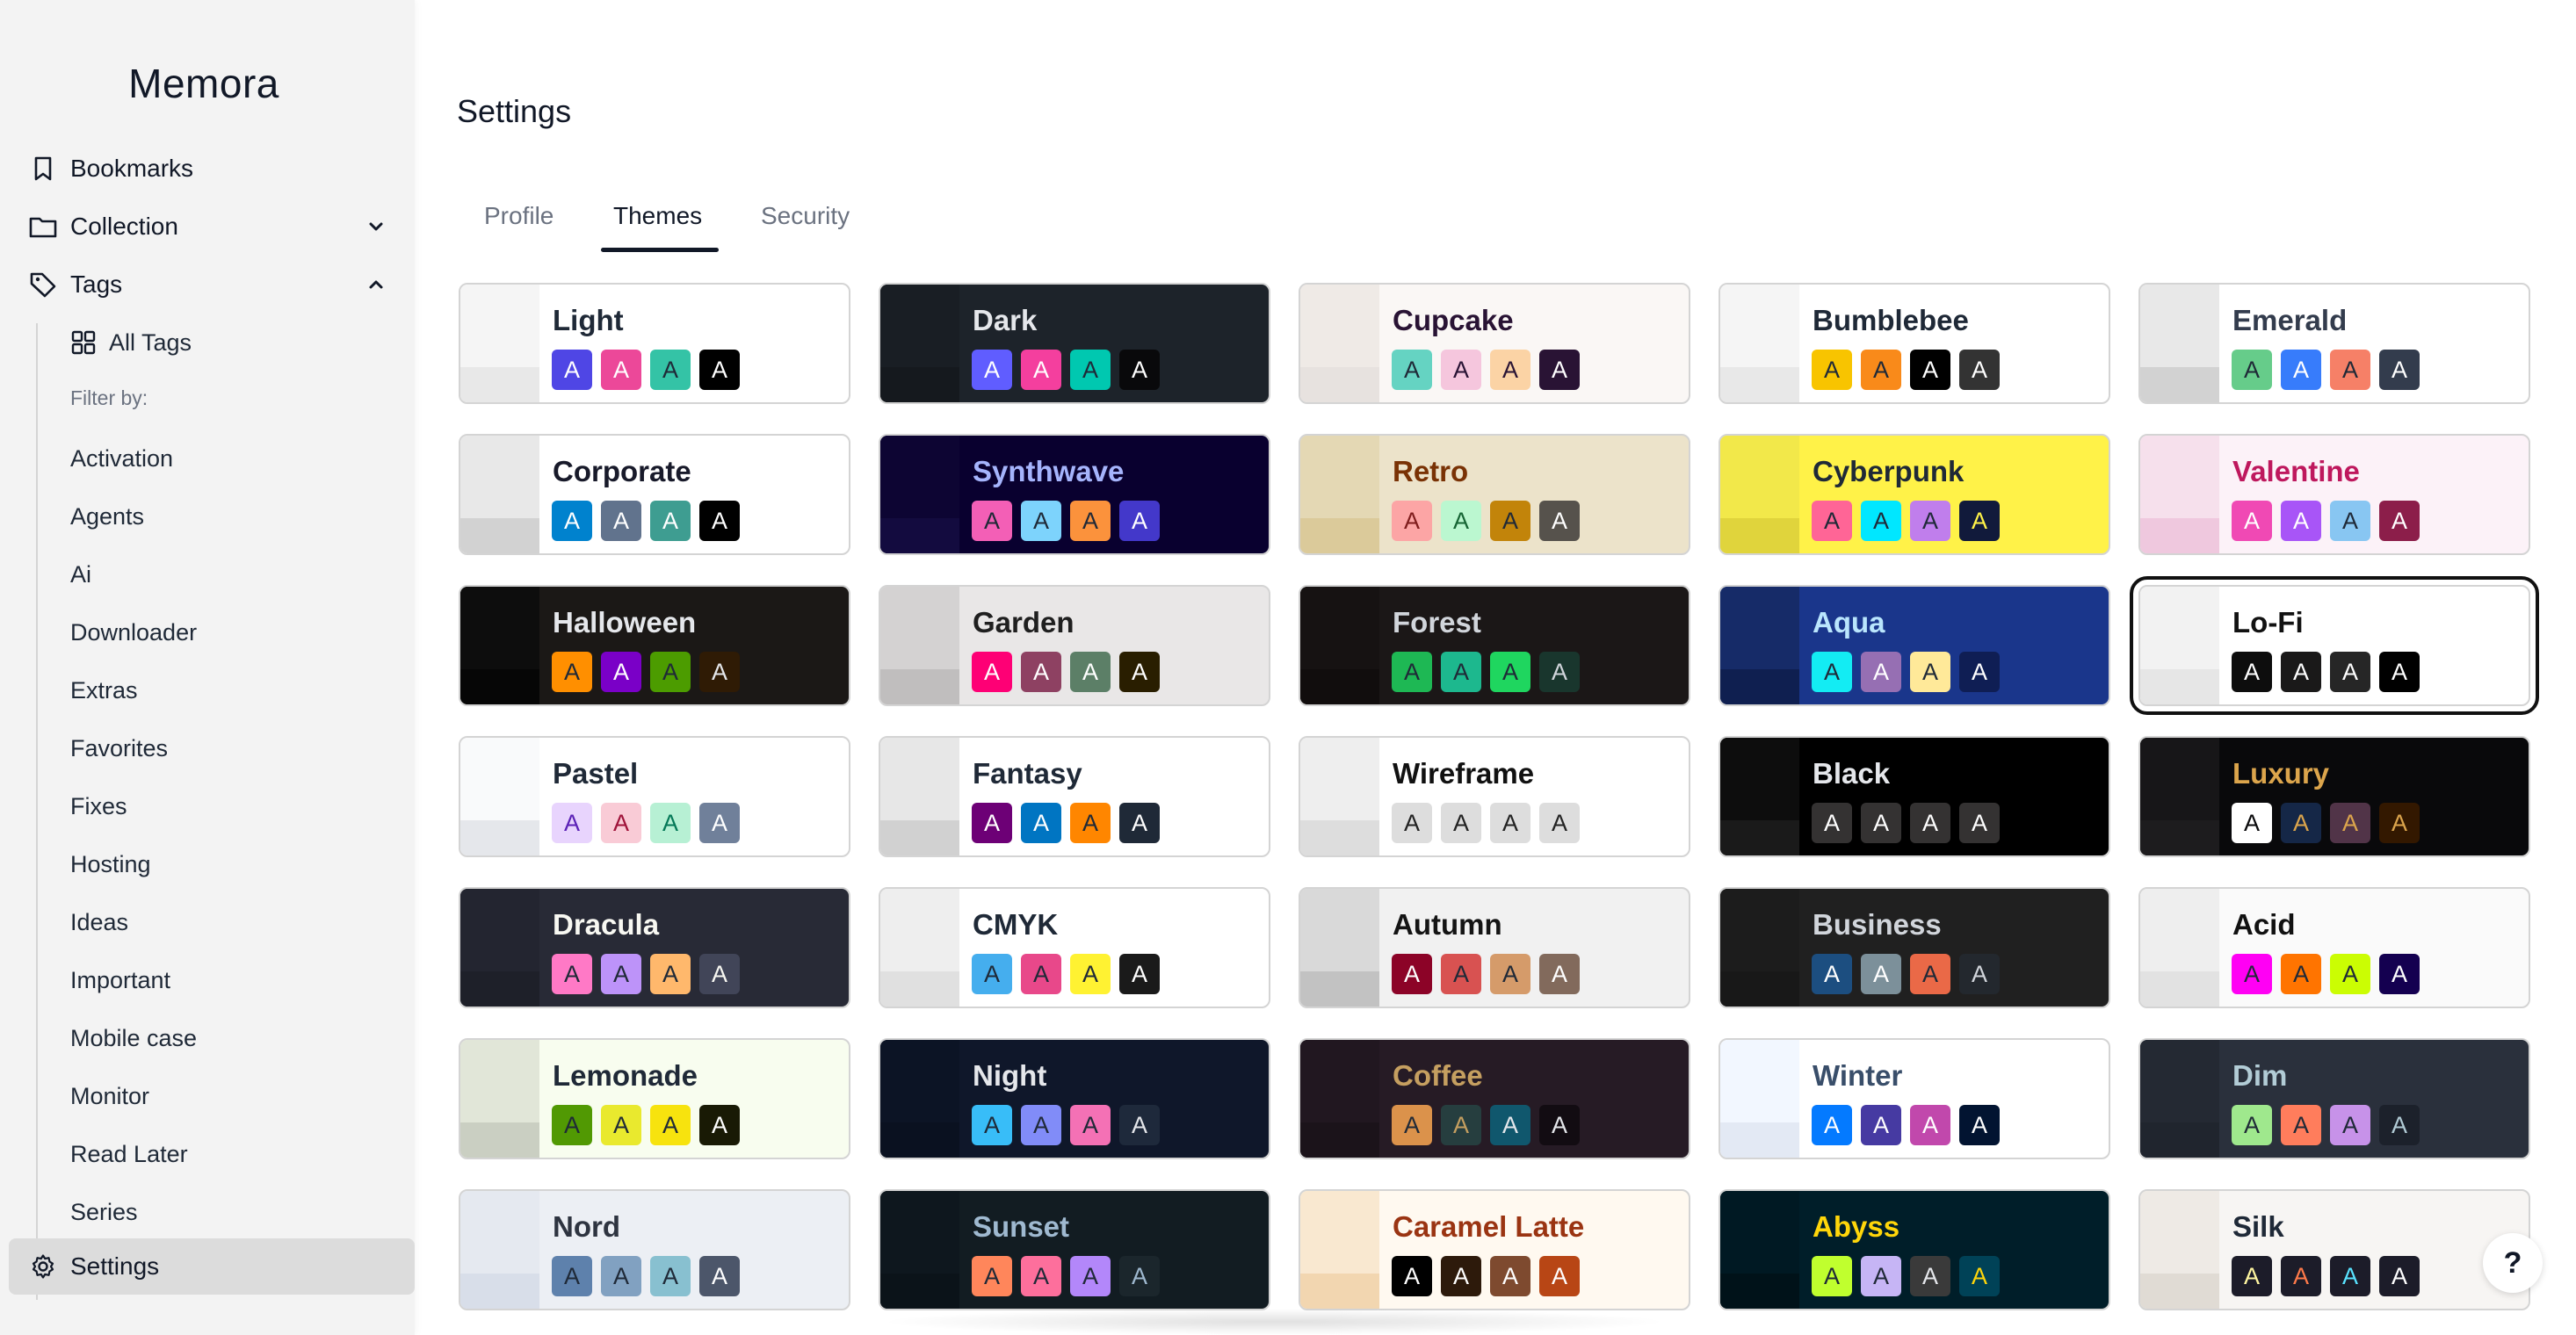 The height and width of the screenshot is (1335, 2576). Describe the element at coordinates (519, 216) in the screenshot. I see `tab-profile: Profile` at that location.